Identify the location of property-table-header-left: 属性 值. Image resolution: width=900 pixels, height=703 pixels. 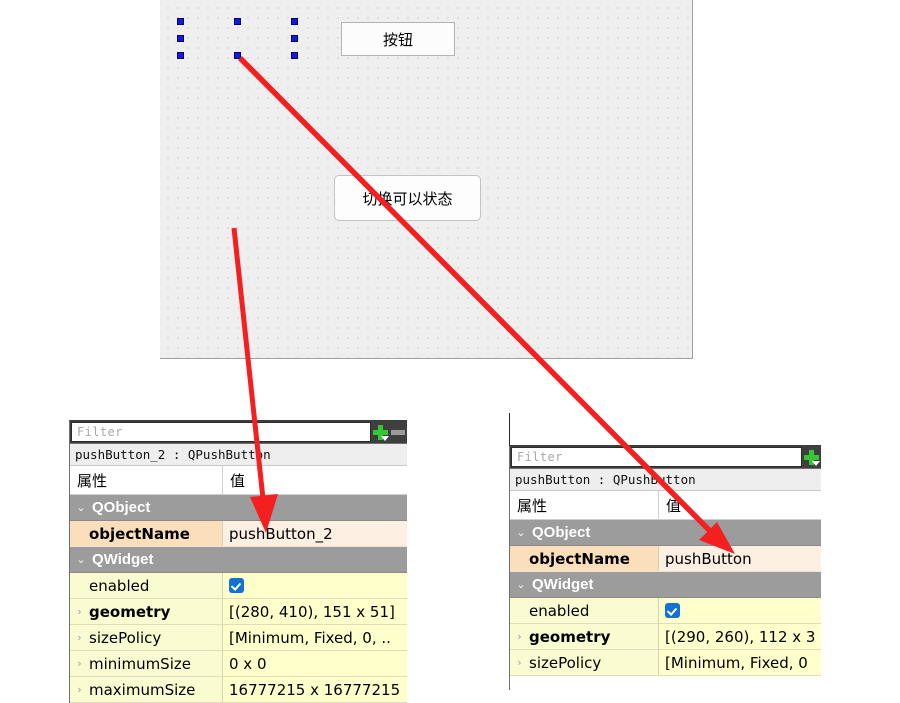
(238, 480).